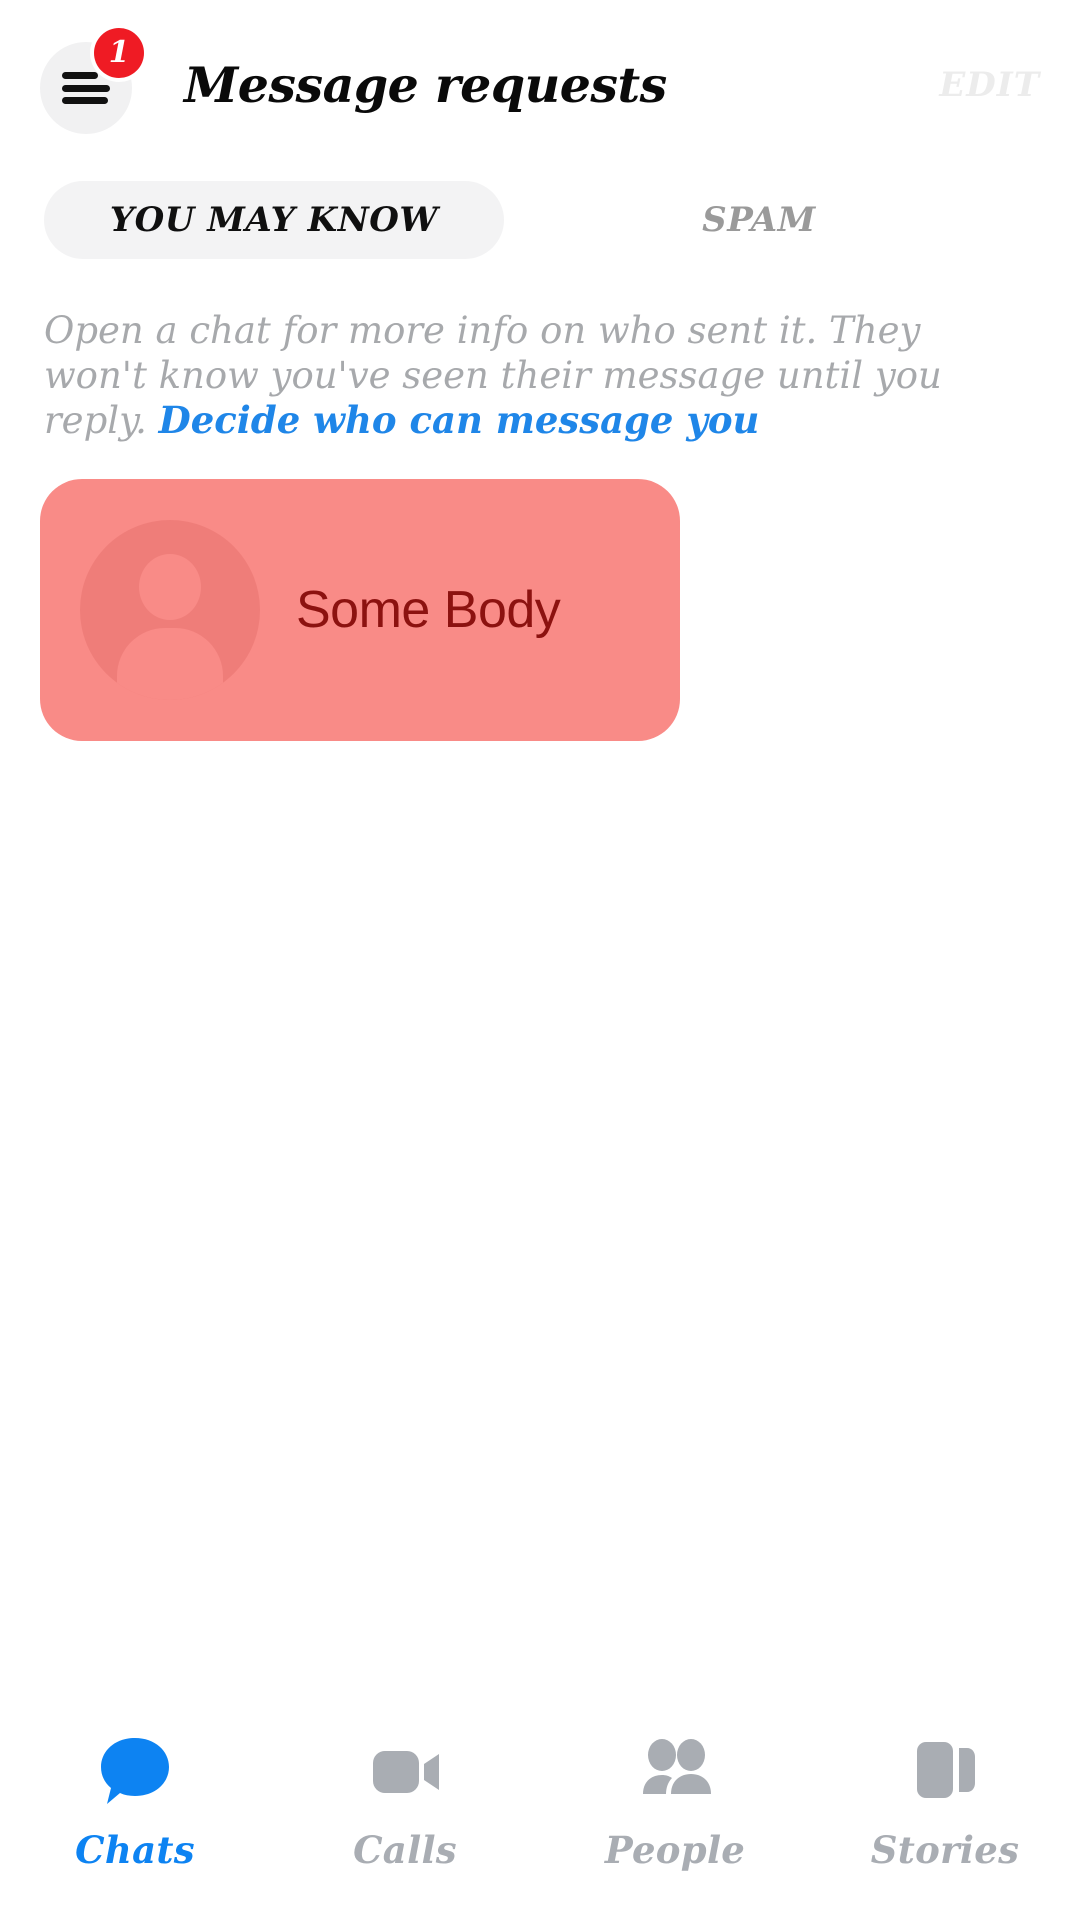 The width and height of the screenshot is (1080, 1920). What do you see at coordinates (945, 1771) in the screenshot?
I see `stories-cards-icon` at bounding box center [945, 1771].